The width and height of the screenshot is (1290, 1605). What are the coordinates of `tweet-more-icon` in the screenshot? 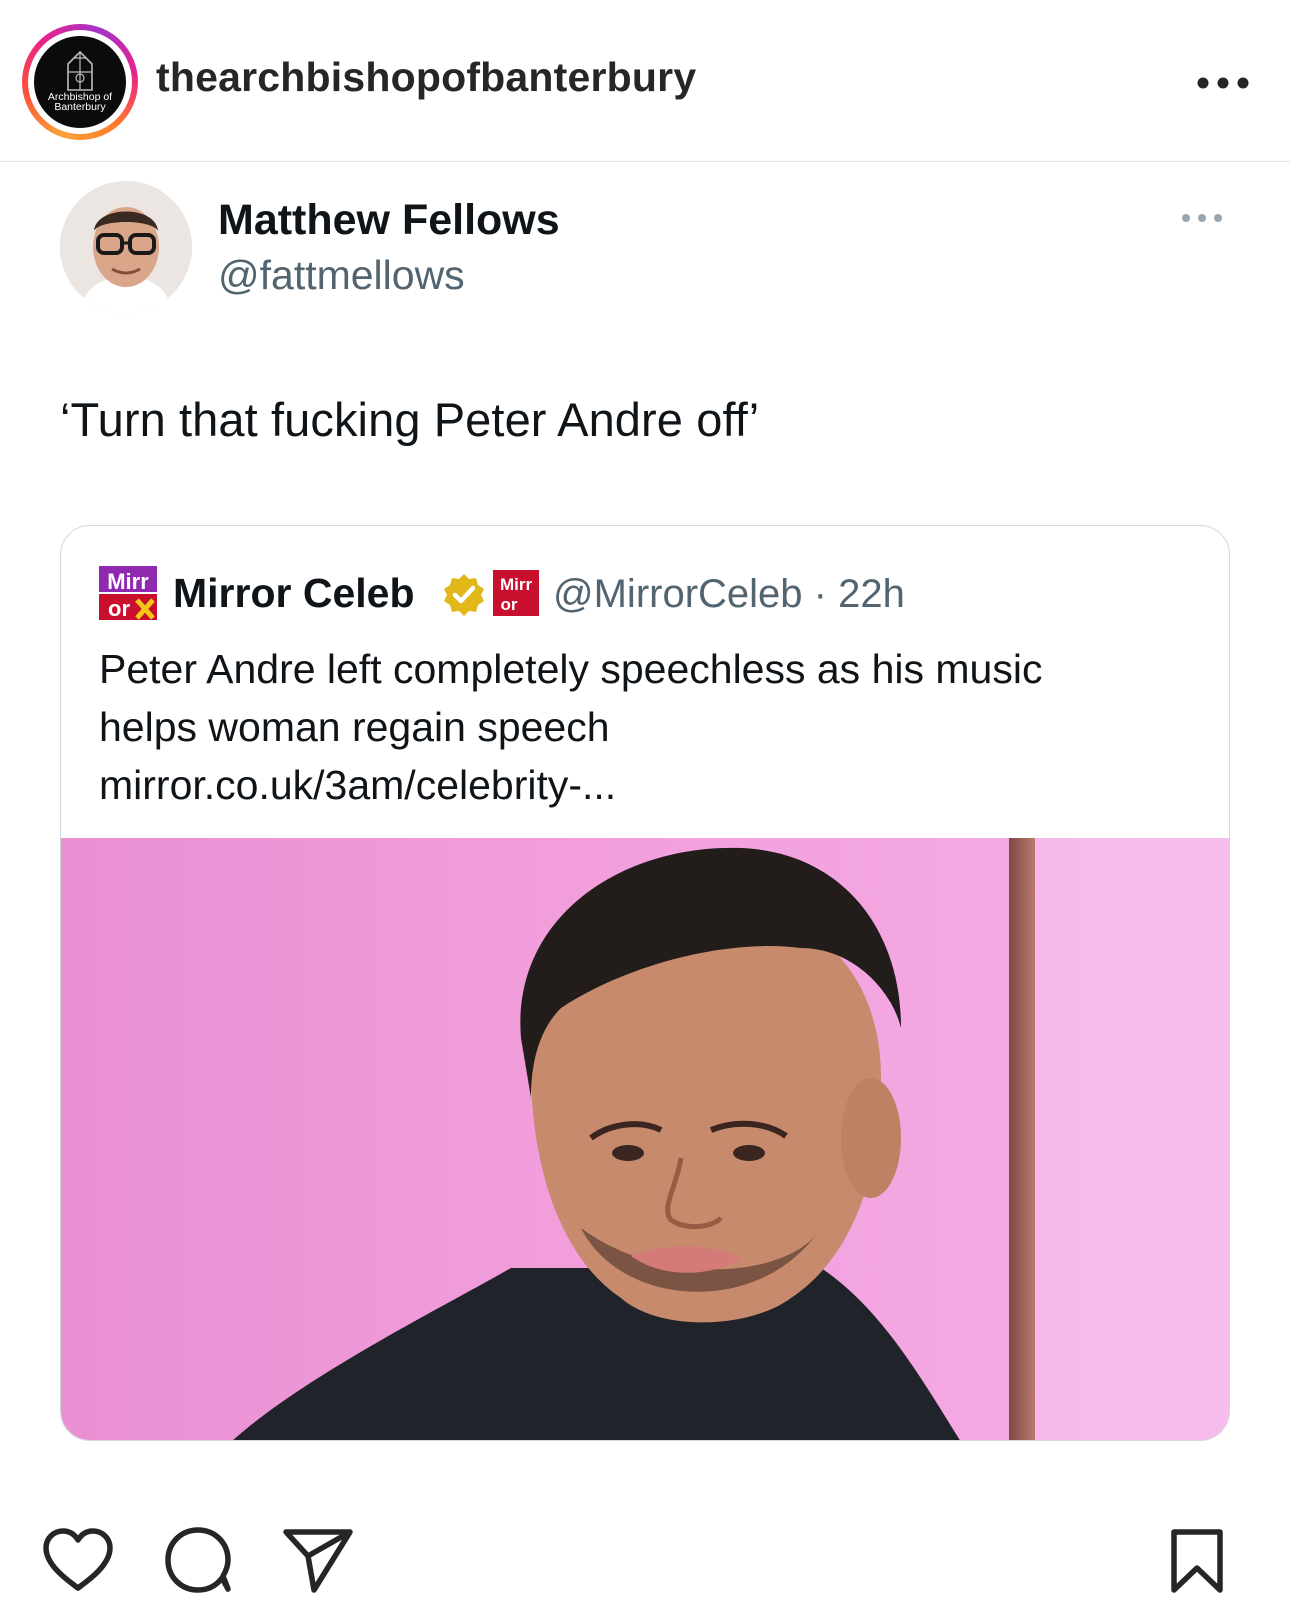 It's located at (1204, 218).